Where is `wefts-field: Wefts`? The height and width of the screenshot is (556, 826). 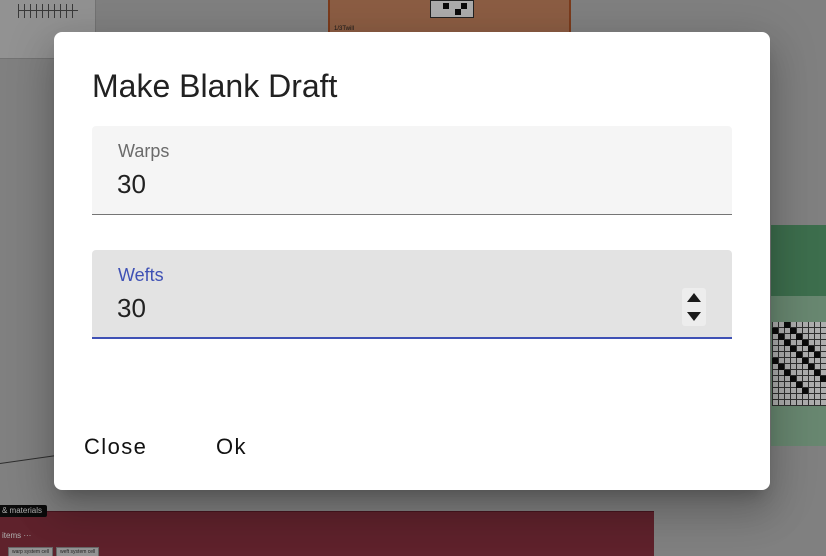 wefts-field: Wefts is located at coordinates (412, 294).